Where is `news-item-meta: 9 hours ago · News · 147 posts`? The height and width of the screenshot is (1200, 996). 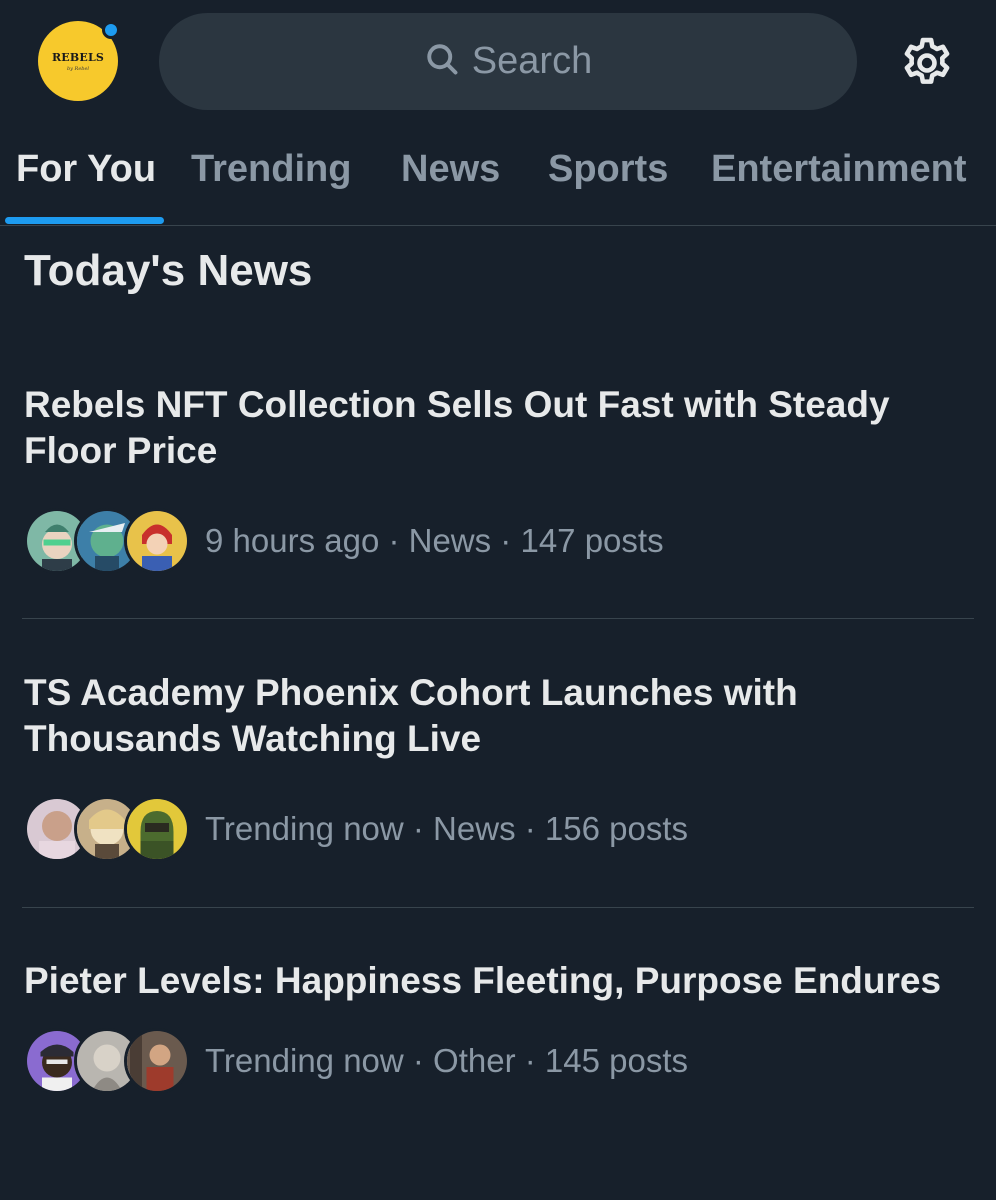 news-item-meta: 9 hours ago · News · 147 posts is located at coordinates (499, 541).